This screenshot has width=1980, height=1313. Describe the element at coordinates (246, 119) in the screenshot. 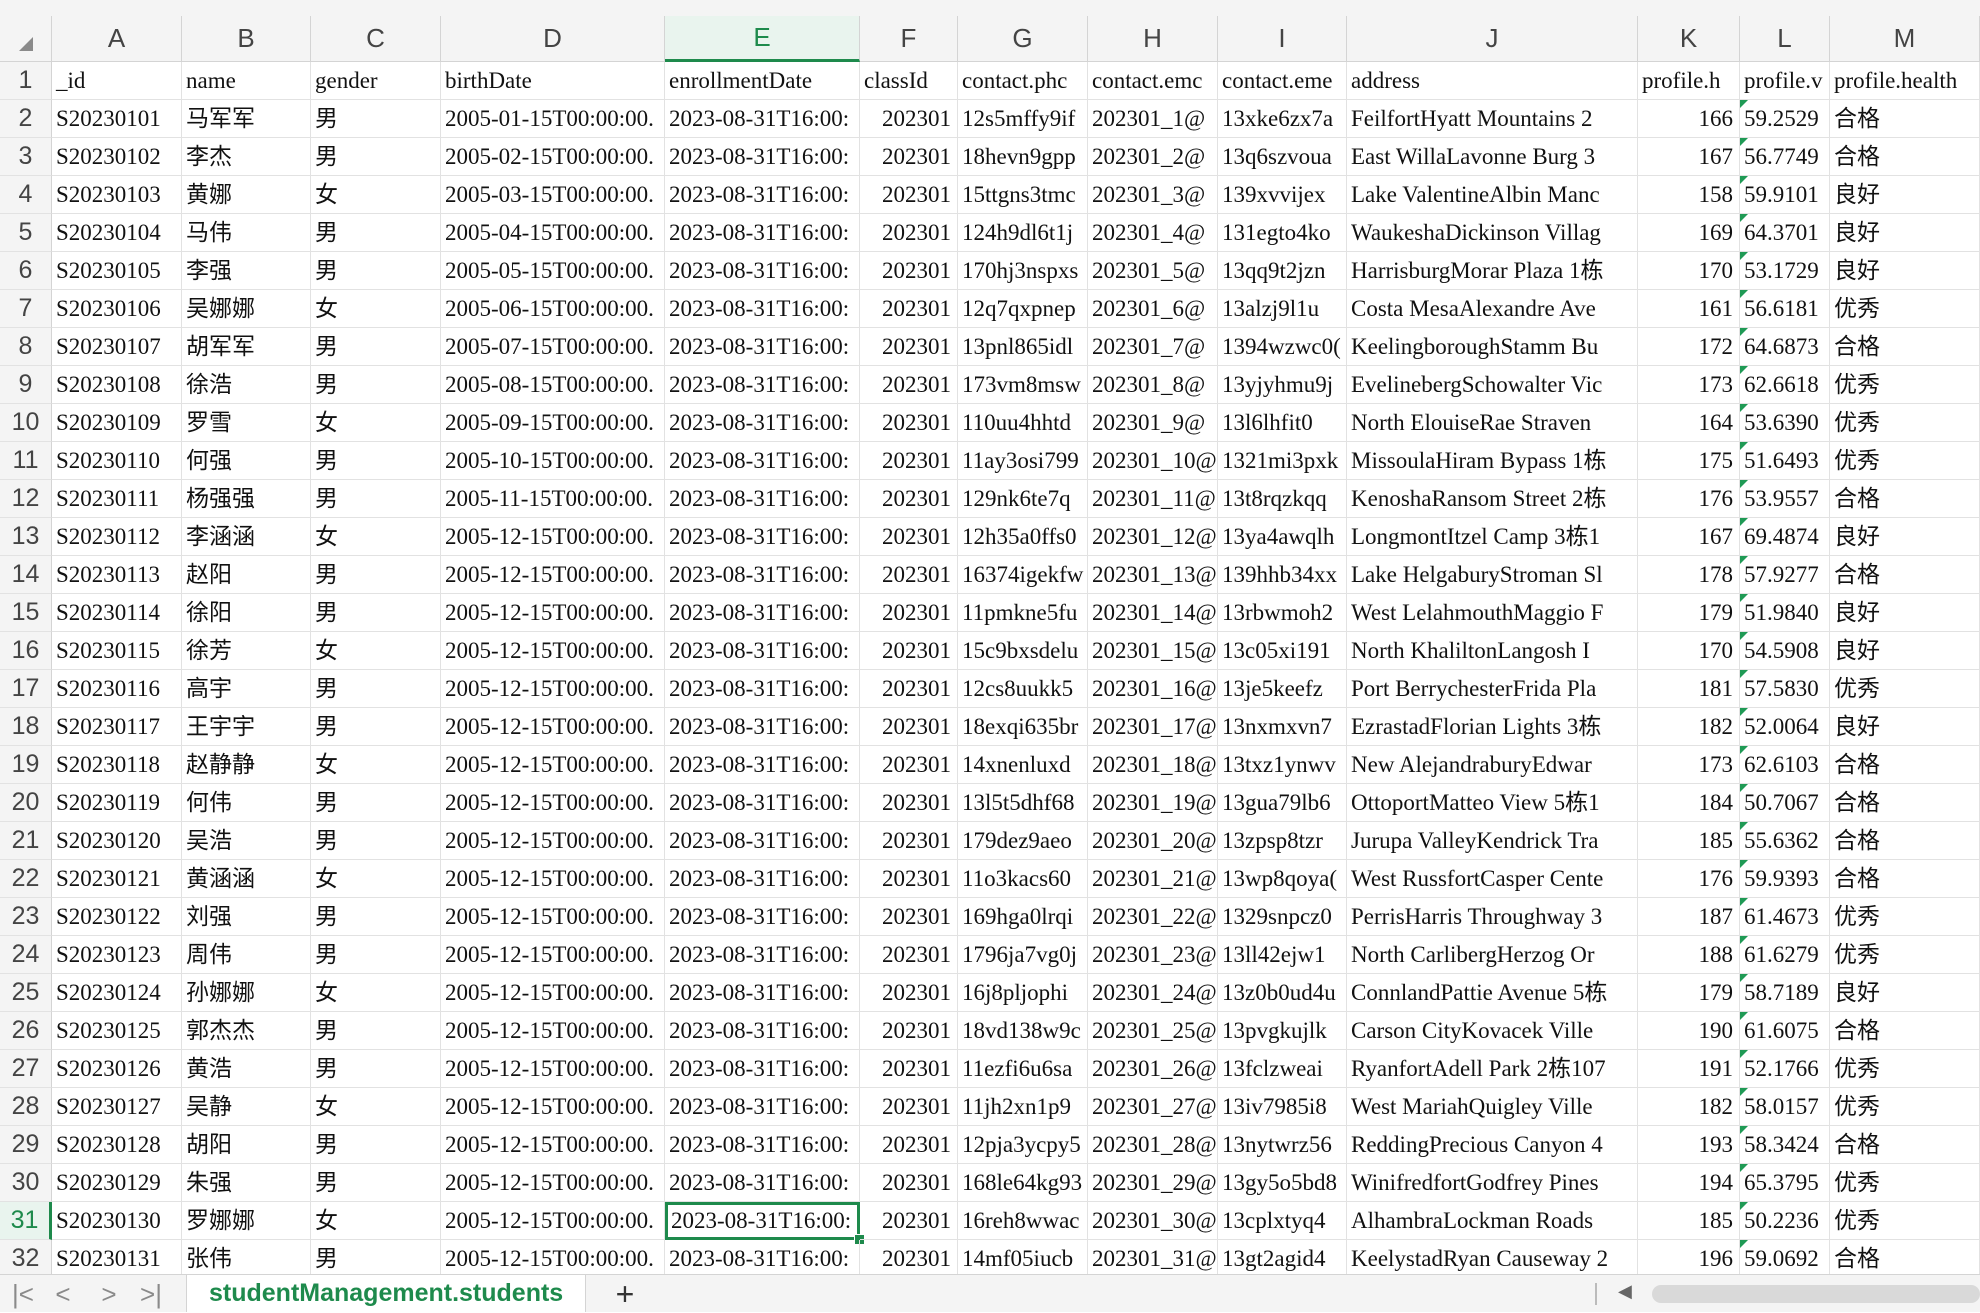

I see `table-cell: 马军军` at that location.